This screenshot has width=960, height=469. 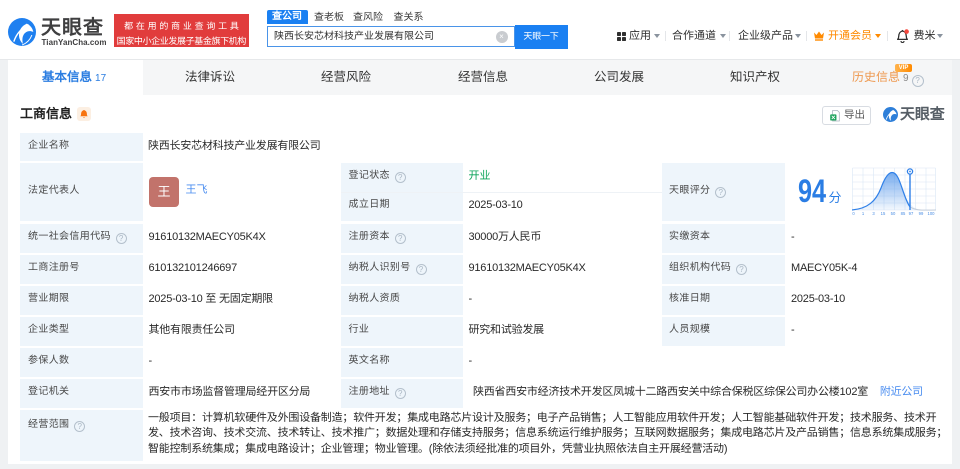 What do you see at coordinates (873, 213) in the screenshot?
I see `svg-text: 3` at bounding box center [873, 213].